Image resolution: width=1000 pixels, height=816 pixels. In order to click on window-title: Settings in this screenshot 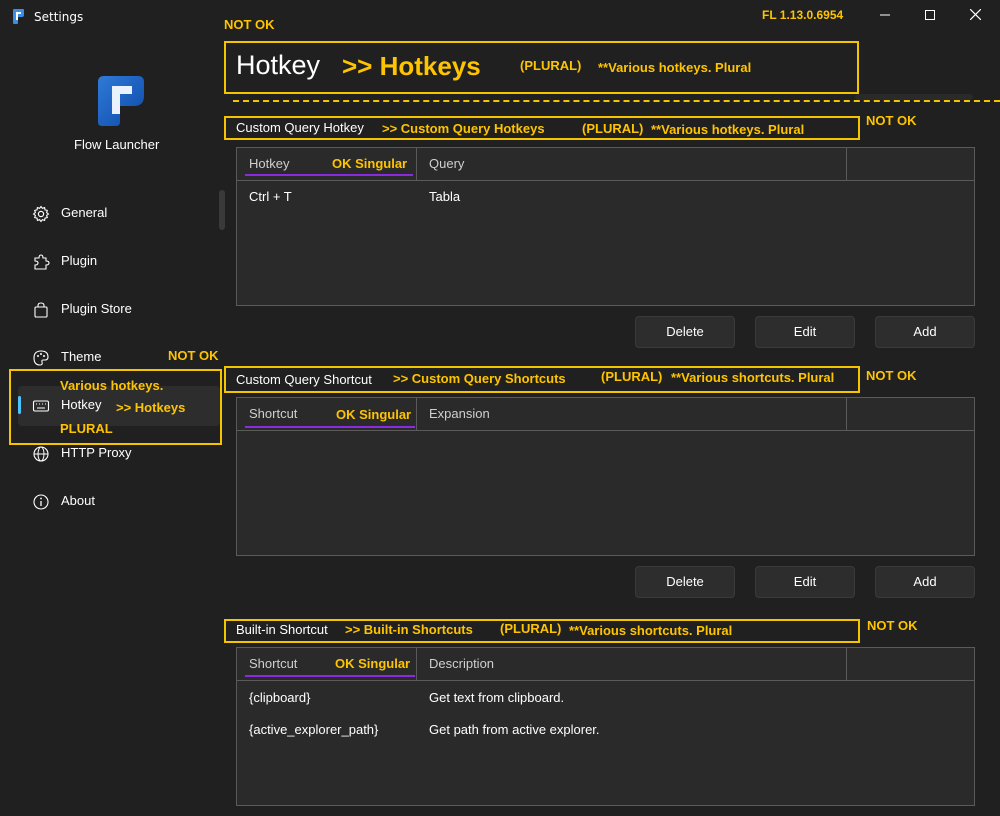, I will do `click(59, 17)`.